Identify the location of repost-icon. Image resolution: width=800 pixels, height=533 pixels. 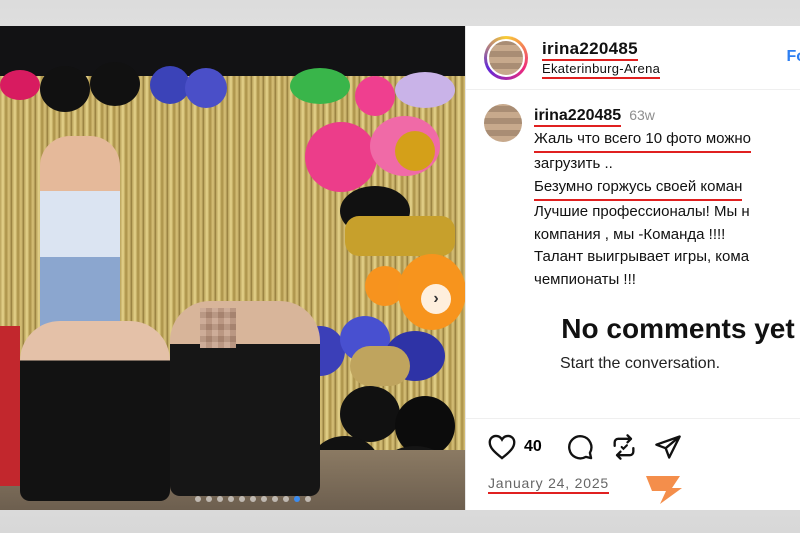
(624, 447).